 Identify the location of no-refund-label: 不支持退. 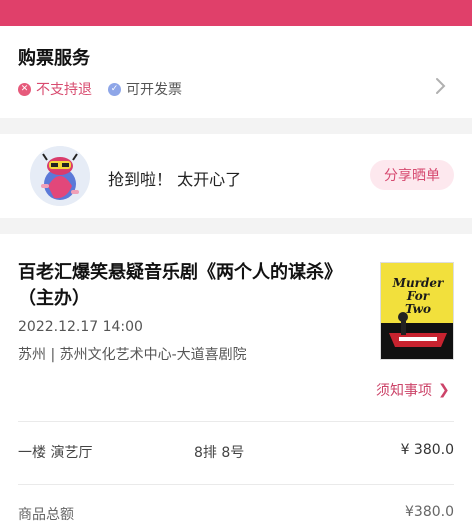
(64, 90).